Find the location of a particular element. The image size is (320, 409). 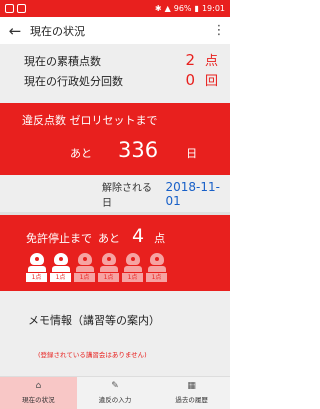

suspension-title: 免許停止まで is located at coordinates (59, 238).